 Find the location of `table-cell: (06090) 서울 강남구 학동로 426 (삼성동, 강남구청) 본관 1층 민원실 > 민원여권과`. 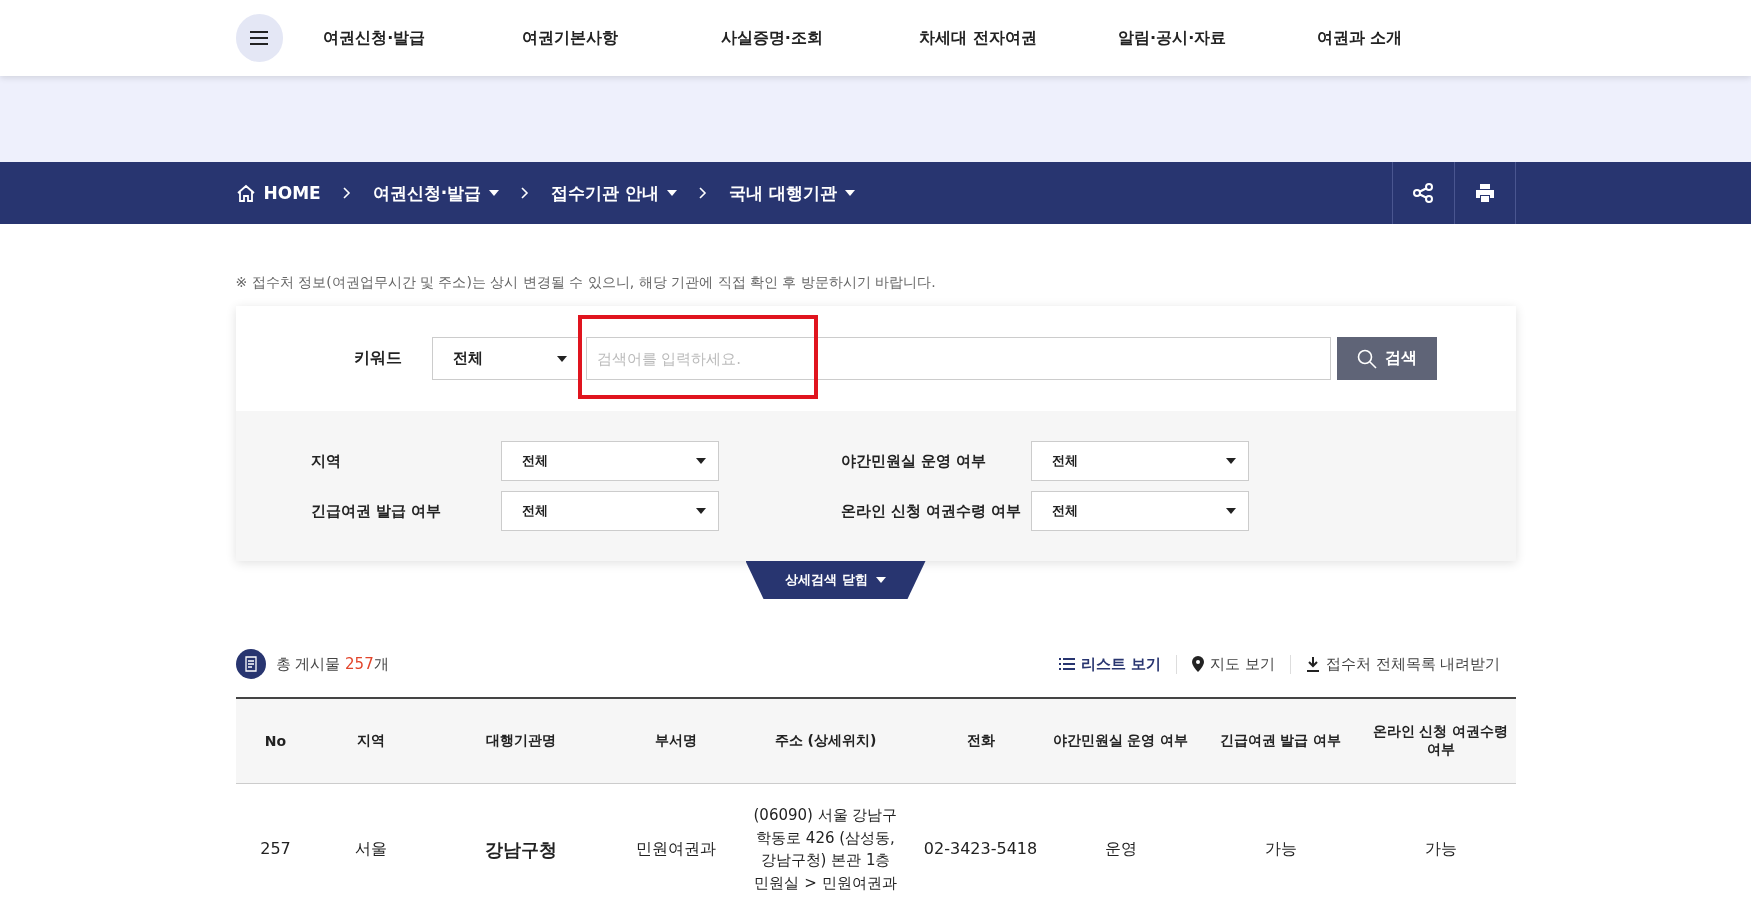

table-cell: (06090) 서울 강남구 학동로 426 (삼성동, 강남구청) 본관 1층 민원실 > 민원여권과 is located at coordinates (825, 847).